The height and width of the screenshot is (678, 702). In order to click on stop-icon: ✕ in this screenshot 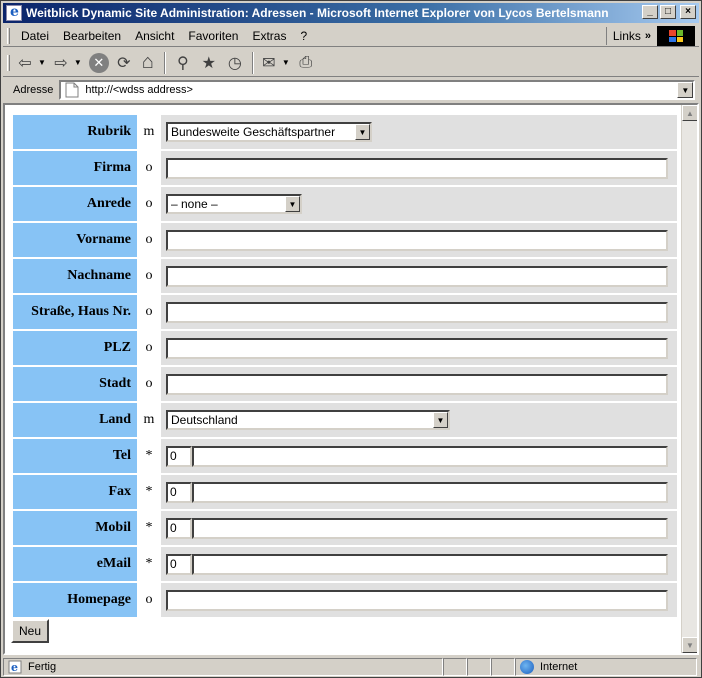, I will do `click(98, 62)`.